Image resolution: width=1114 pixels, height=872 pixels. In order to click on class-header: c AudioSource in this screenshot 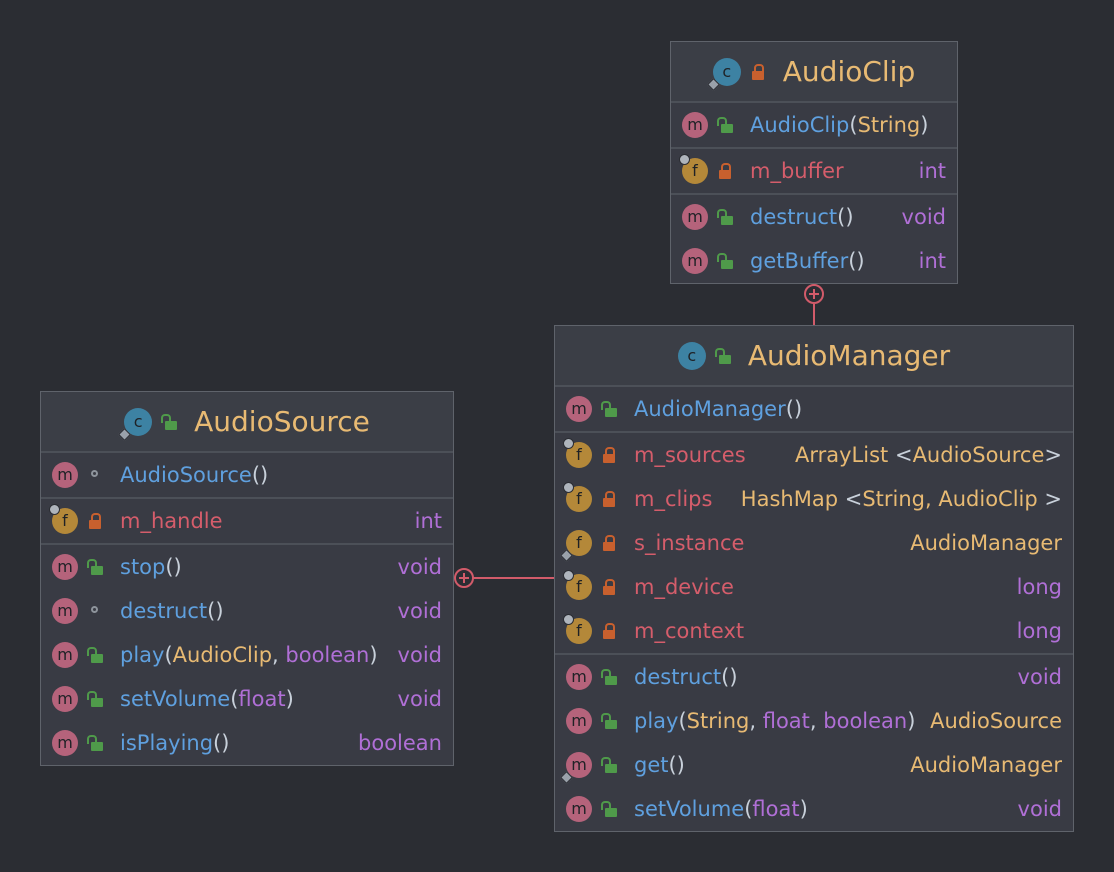, I will do `click(247, 422)`.